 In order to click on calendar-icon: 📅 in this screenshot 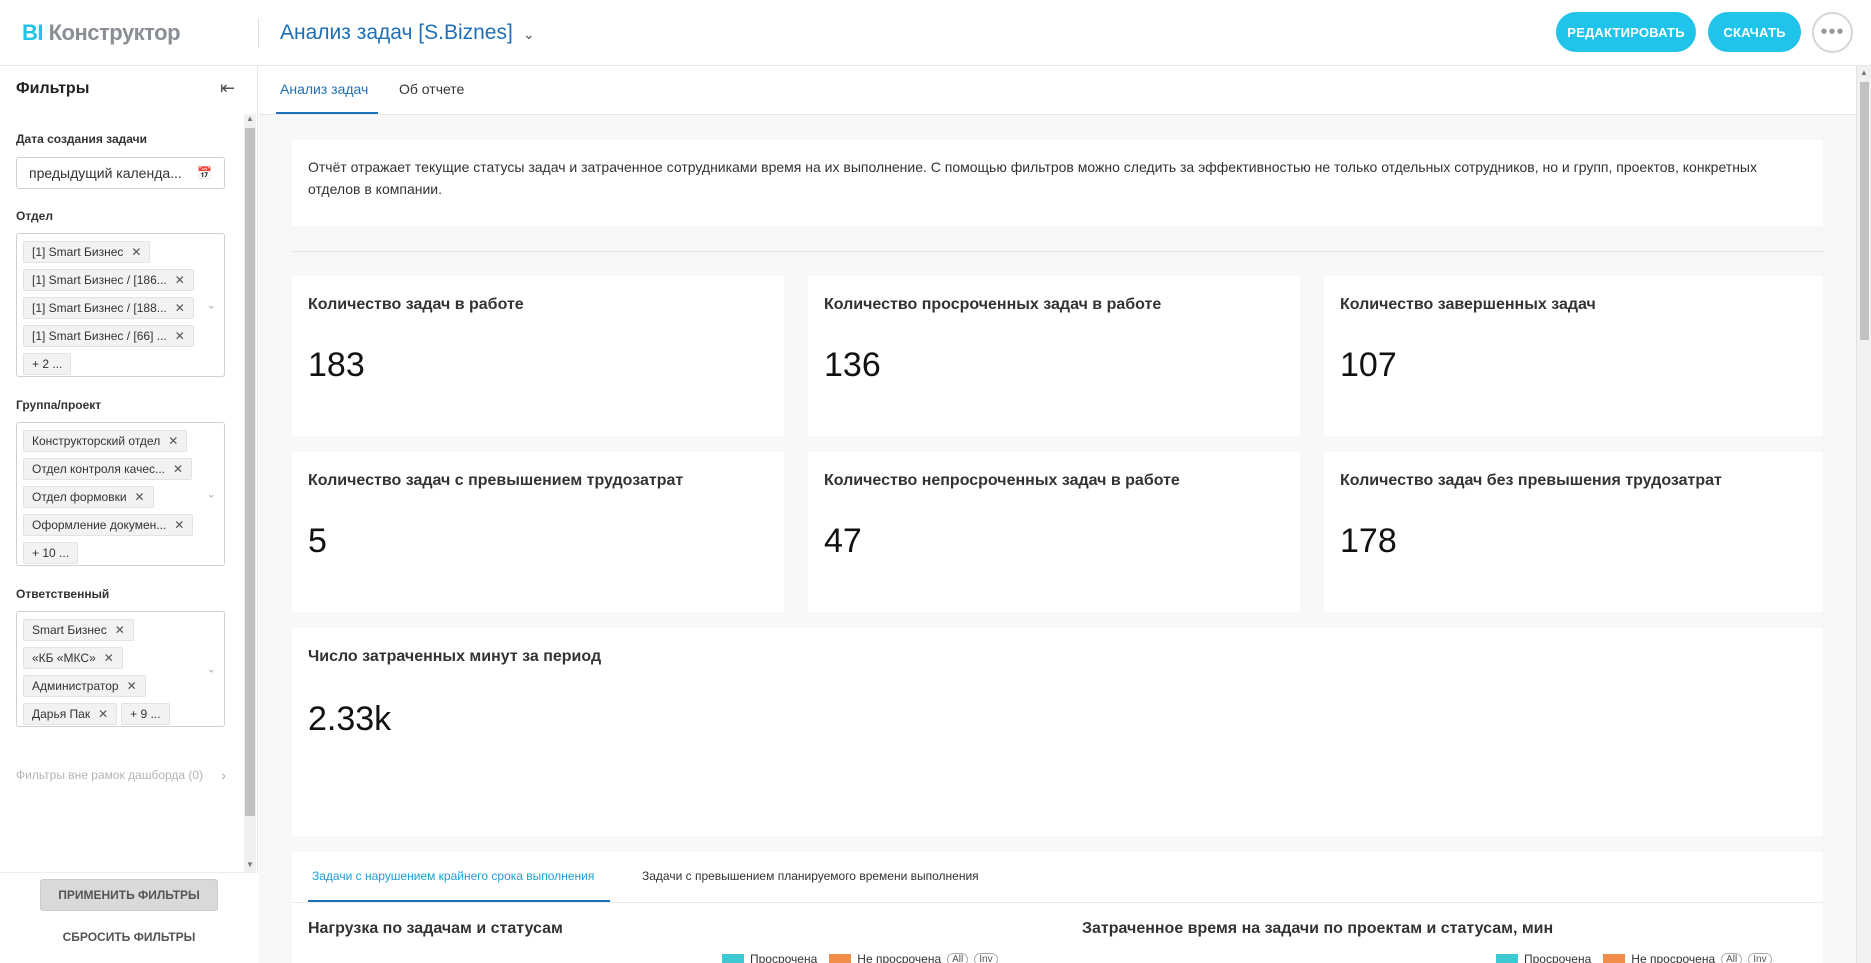, I will do `click(204, 173)`.